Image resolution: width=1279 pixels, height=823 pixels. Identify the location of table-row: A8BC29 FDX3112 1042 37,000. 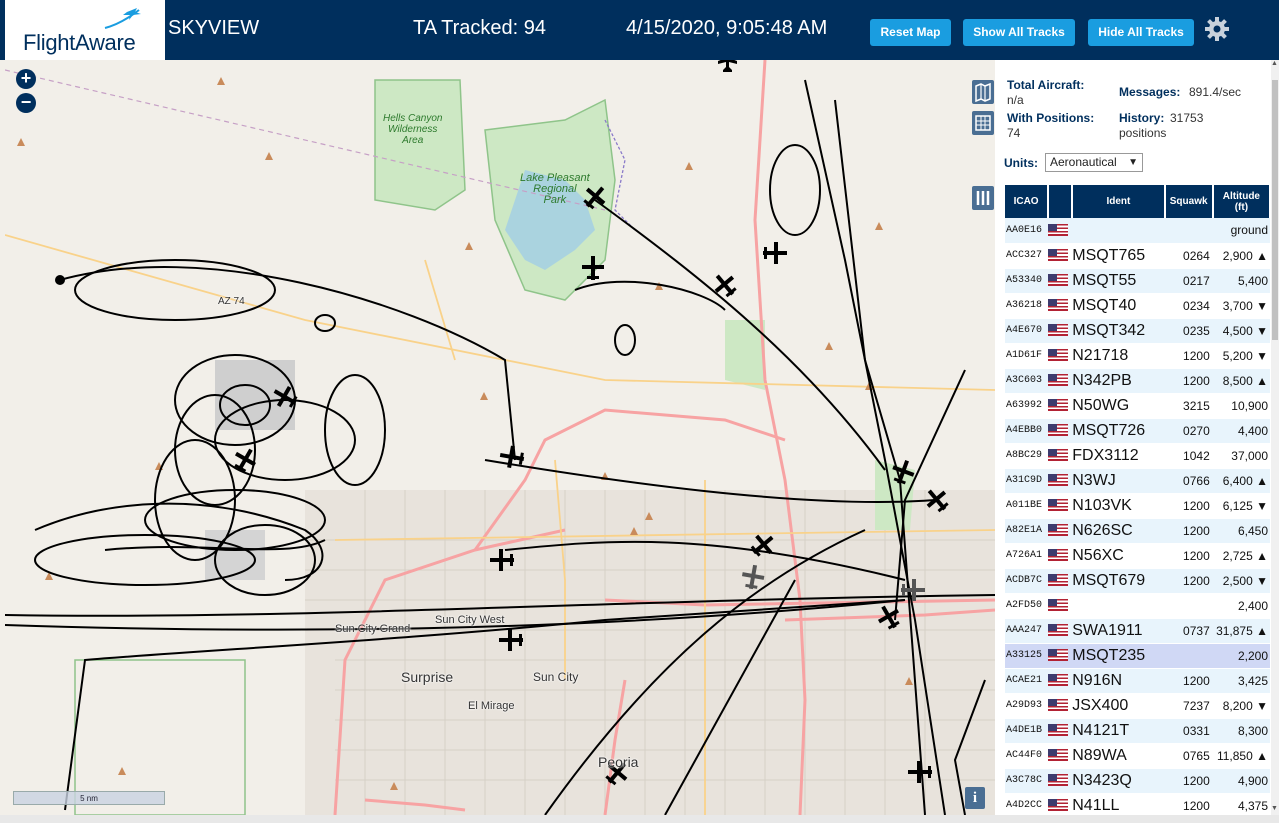
(1137, 456).